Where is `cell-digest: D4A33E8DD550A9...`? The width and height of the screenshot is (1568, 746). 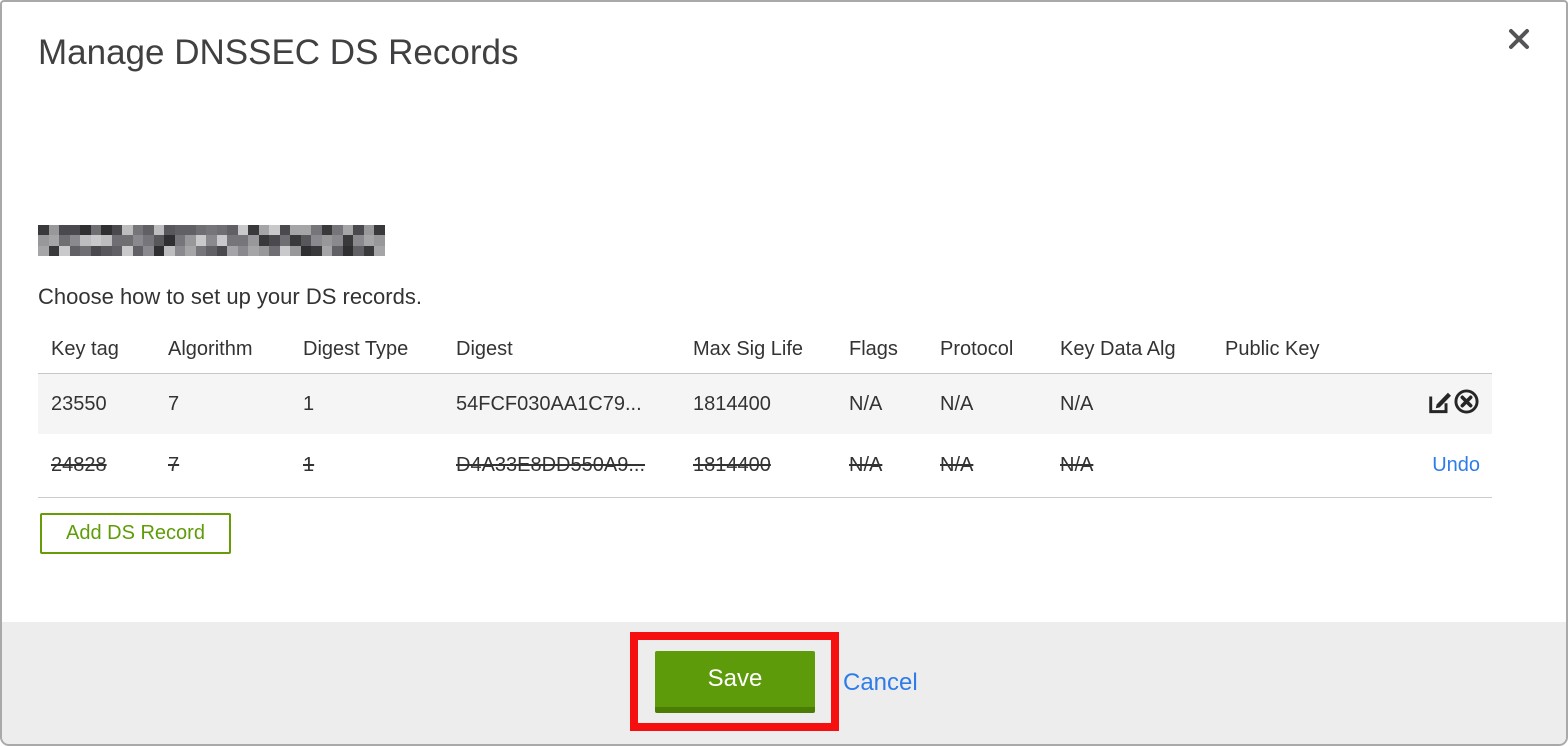 cell-digest: D4A33E8DD550A9... is located at coordinates (561, 466).